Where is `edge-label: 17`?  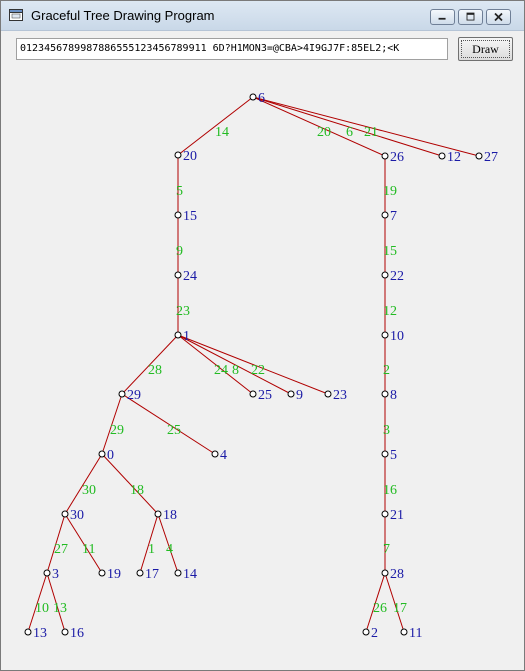
edge-label: 17 is located at coordinates (400, 608).